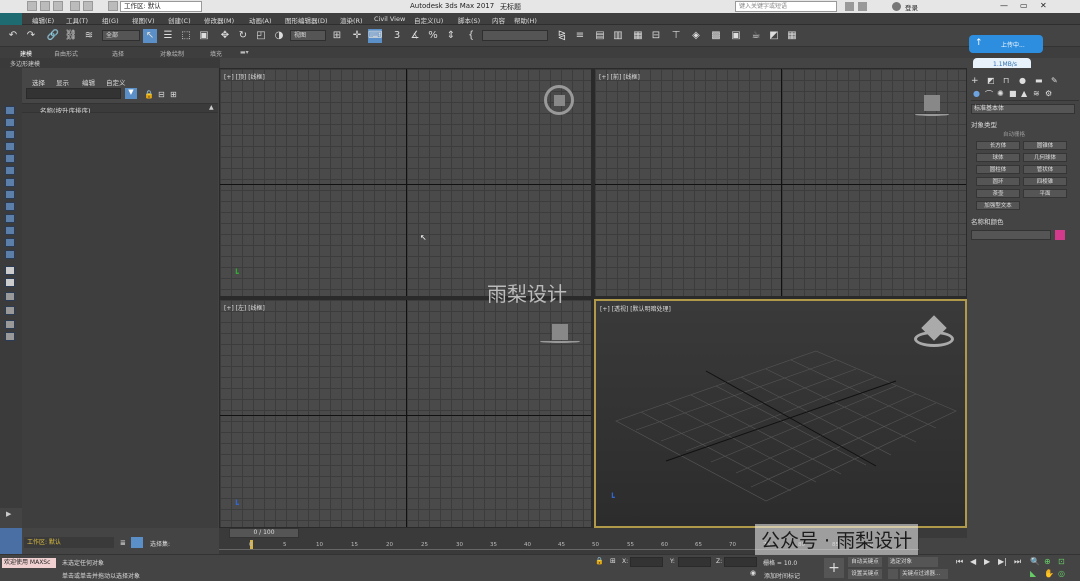 This screenshot has width=1080, height=581. What do you see at coordinates (389, 19) in the screenshot?
I see `menu-civil-view: Civil View` at bounding box center [389, 19].